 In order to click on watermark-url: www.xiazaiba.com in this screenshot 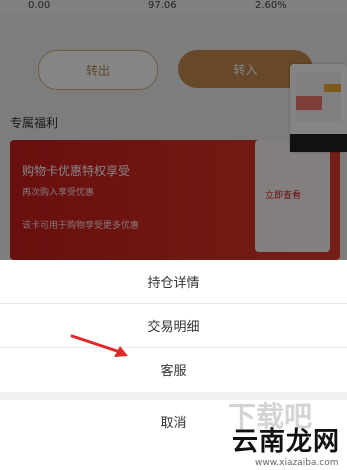, I will do `click(297, 463)`.